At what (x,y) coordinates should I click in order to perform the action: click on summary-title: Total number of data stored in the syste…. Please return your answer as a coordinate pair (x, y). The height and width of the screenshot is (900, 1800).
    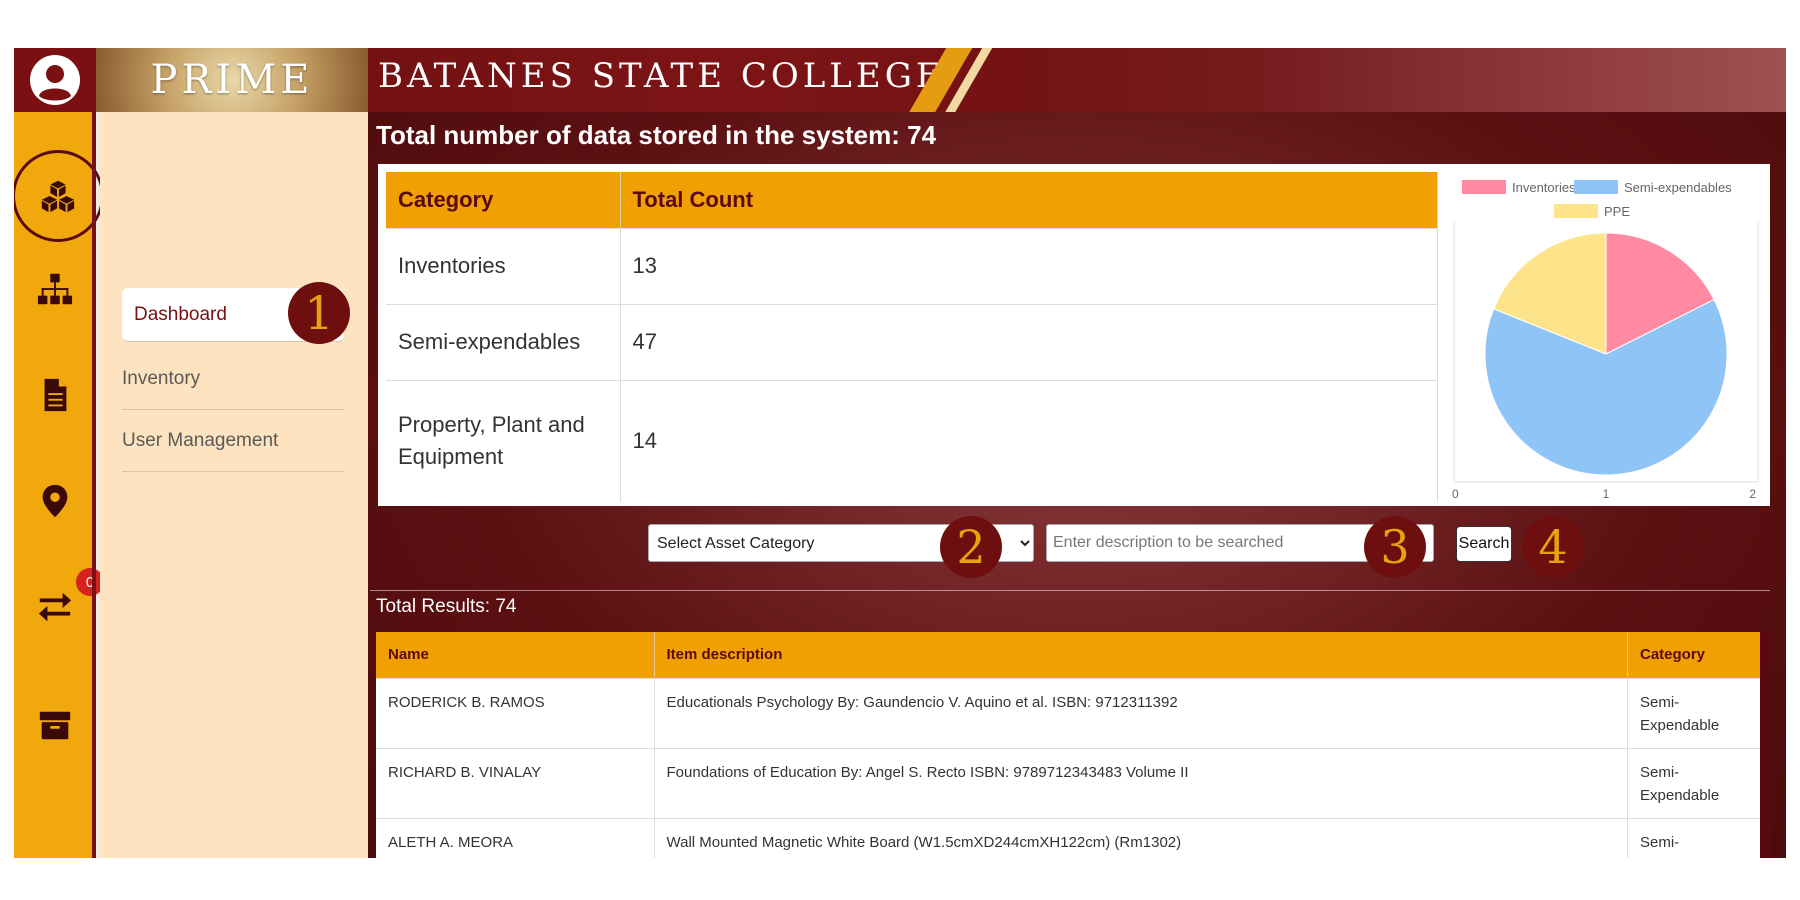
    Looking at the image, I should click on (656, 135).